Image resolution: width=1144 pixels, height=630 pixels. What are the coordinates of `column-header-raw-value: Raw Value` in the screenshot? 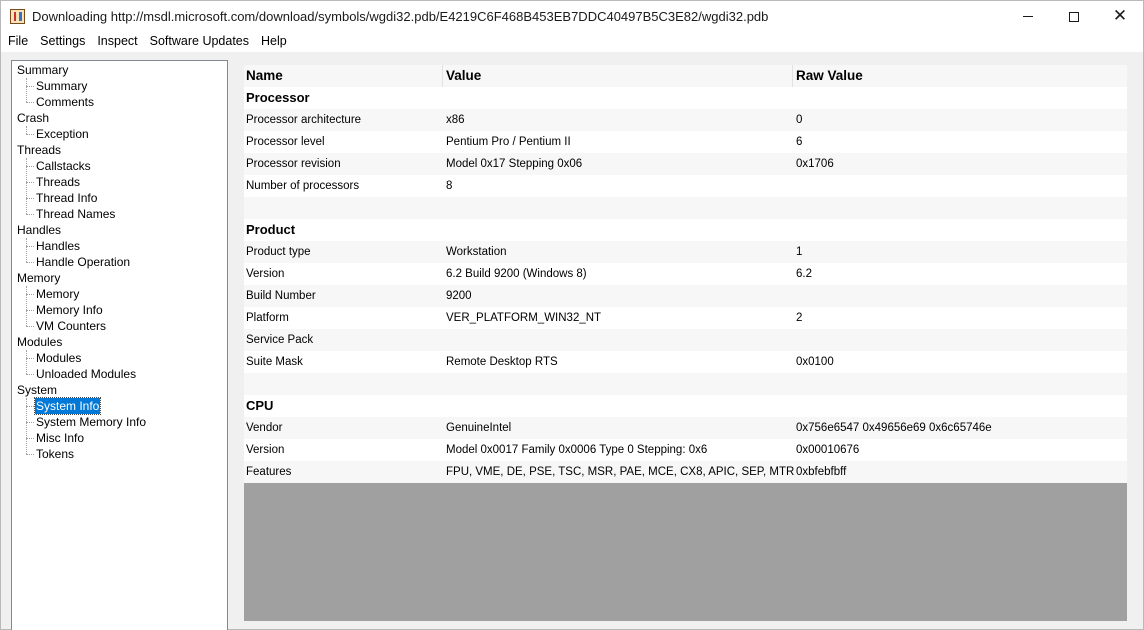 It's located at (961, 76).